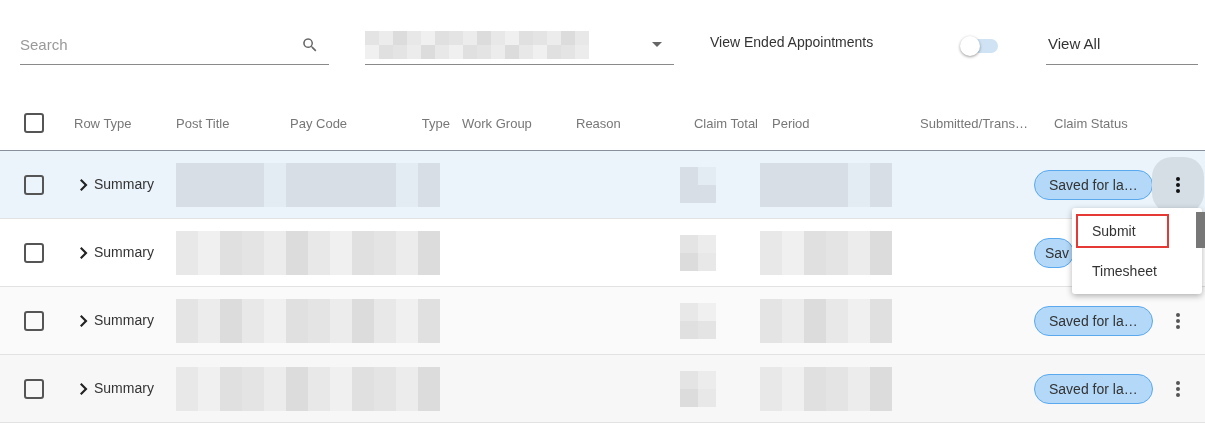  Describe the element at coordinates (435, 123) in the screenshot. I see `column-header: Type` at that location.